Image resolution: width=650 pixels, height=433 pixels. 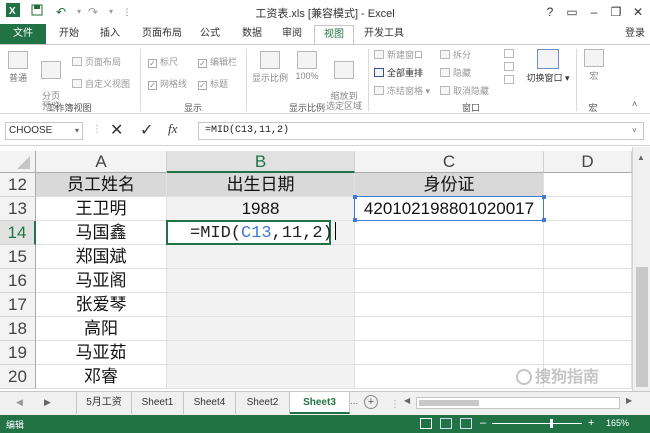 What do you see at coordinates (449, 281) in the screenshot?
I see `cell-c16` at bounding box center [449, 281].